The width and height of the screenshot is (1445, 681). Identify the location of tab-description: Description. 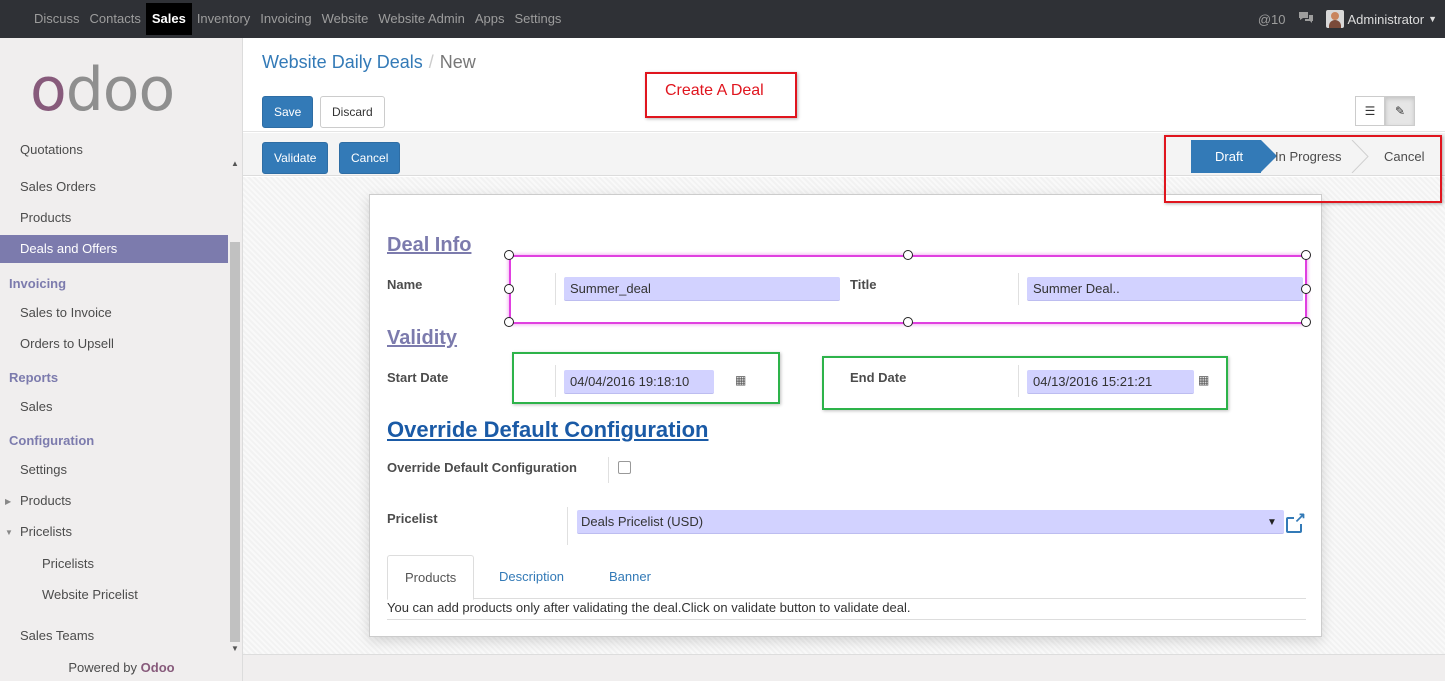
(531, 577).